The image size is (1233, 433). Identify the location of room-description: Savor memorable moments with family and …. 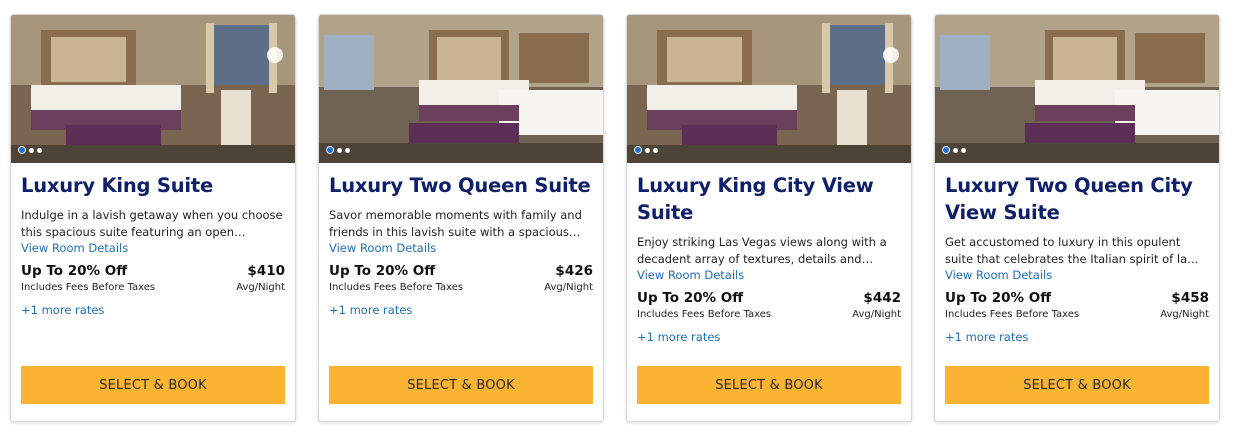
(455, 223).